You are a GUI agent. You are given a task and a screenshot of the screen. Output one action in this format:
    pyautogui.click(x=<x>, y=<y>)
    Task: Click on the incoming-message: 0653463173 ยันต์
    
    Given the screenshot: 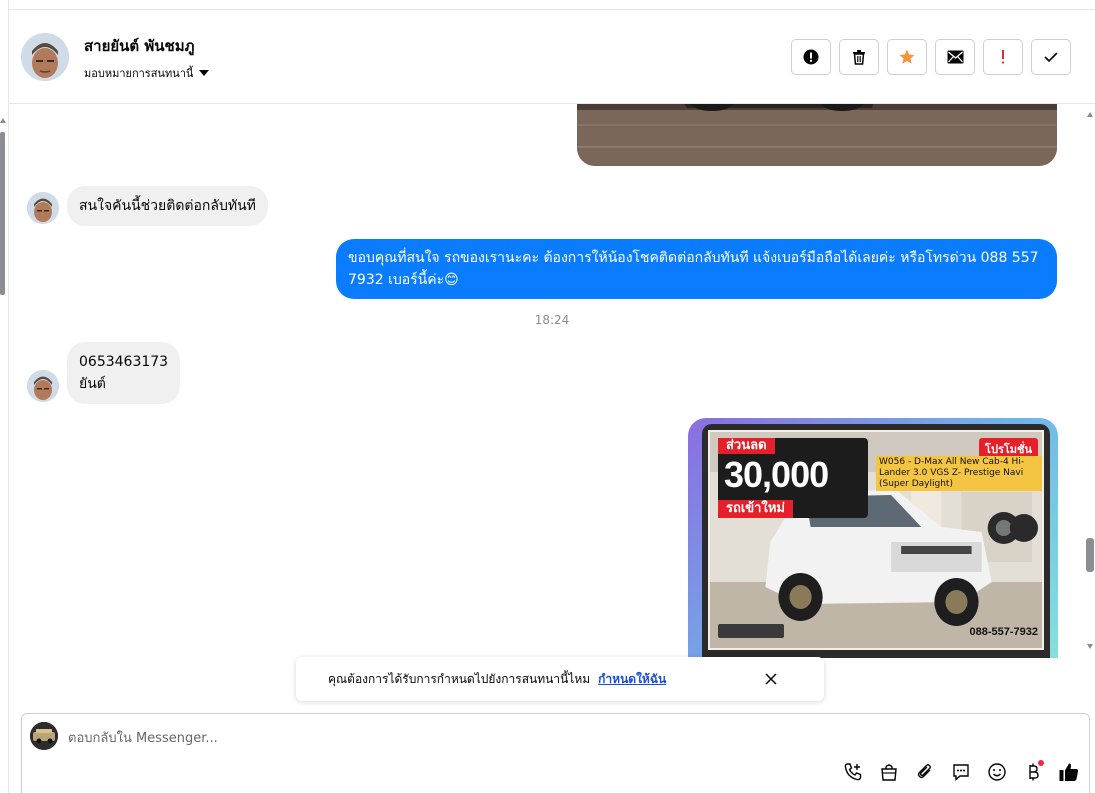 What is the action you would take?
    pyautogui.click(x=124, y=373)
    